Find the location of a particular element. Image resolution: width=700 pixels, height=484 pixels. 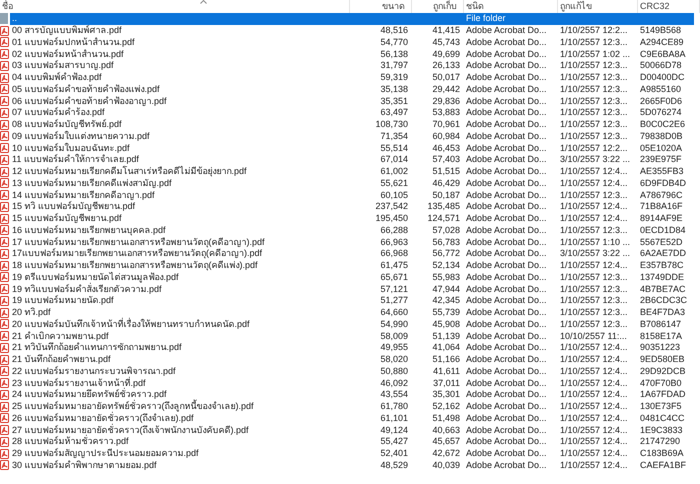

file-row: 17แบบฟอร์มหมายเรียกพยานเอกสารหรือพยานวัตถุ(คดีอาญา).pdf 66,968 56,772 Adobe Acrobat Do... 3/10/2557 3:22 ... 6A2AE7DD is located at coordinates (350, 254).